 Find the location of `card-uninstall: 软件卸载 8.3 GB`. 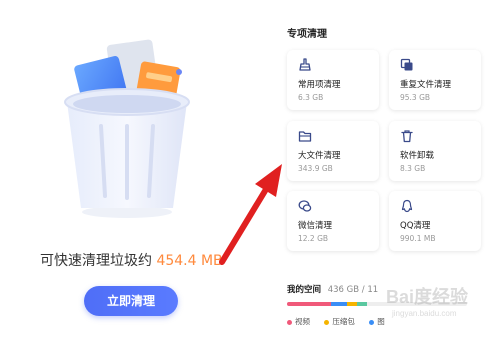

card-uninstall: 软件卸载 8.3 GB is located at coordinates (435, 151).